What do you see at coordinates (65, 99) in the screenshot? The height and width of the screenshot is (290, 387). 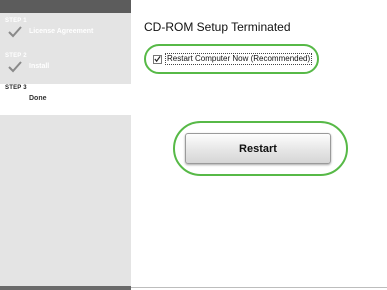 I see `step-3-current: STEP 3 Done` at bounding box center [65, 99].